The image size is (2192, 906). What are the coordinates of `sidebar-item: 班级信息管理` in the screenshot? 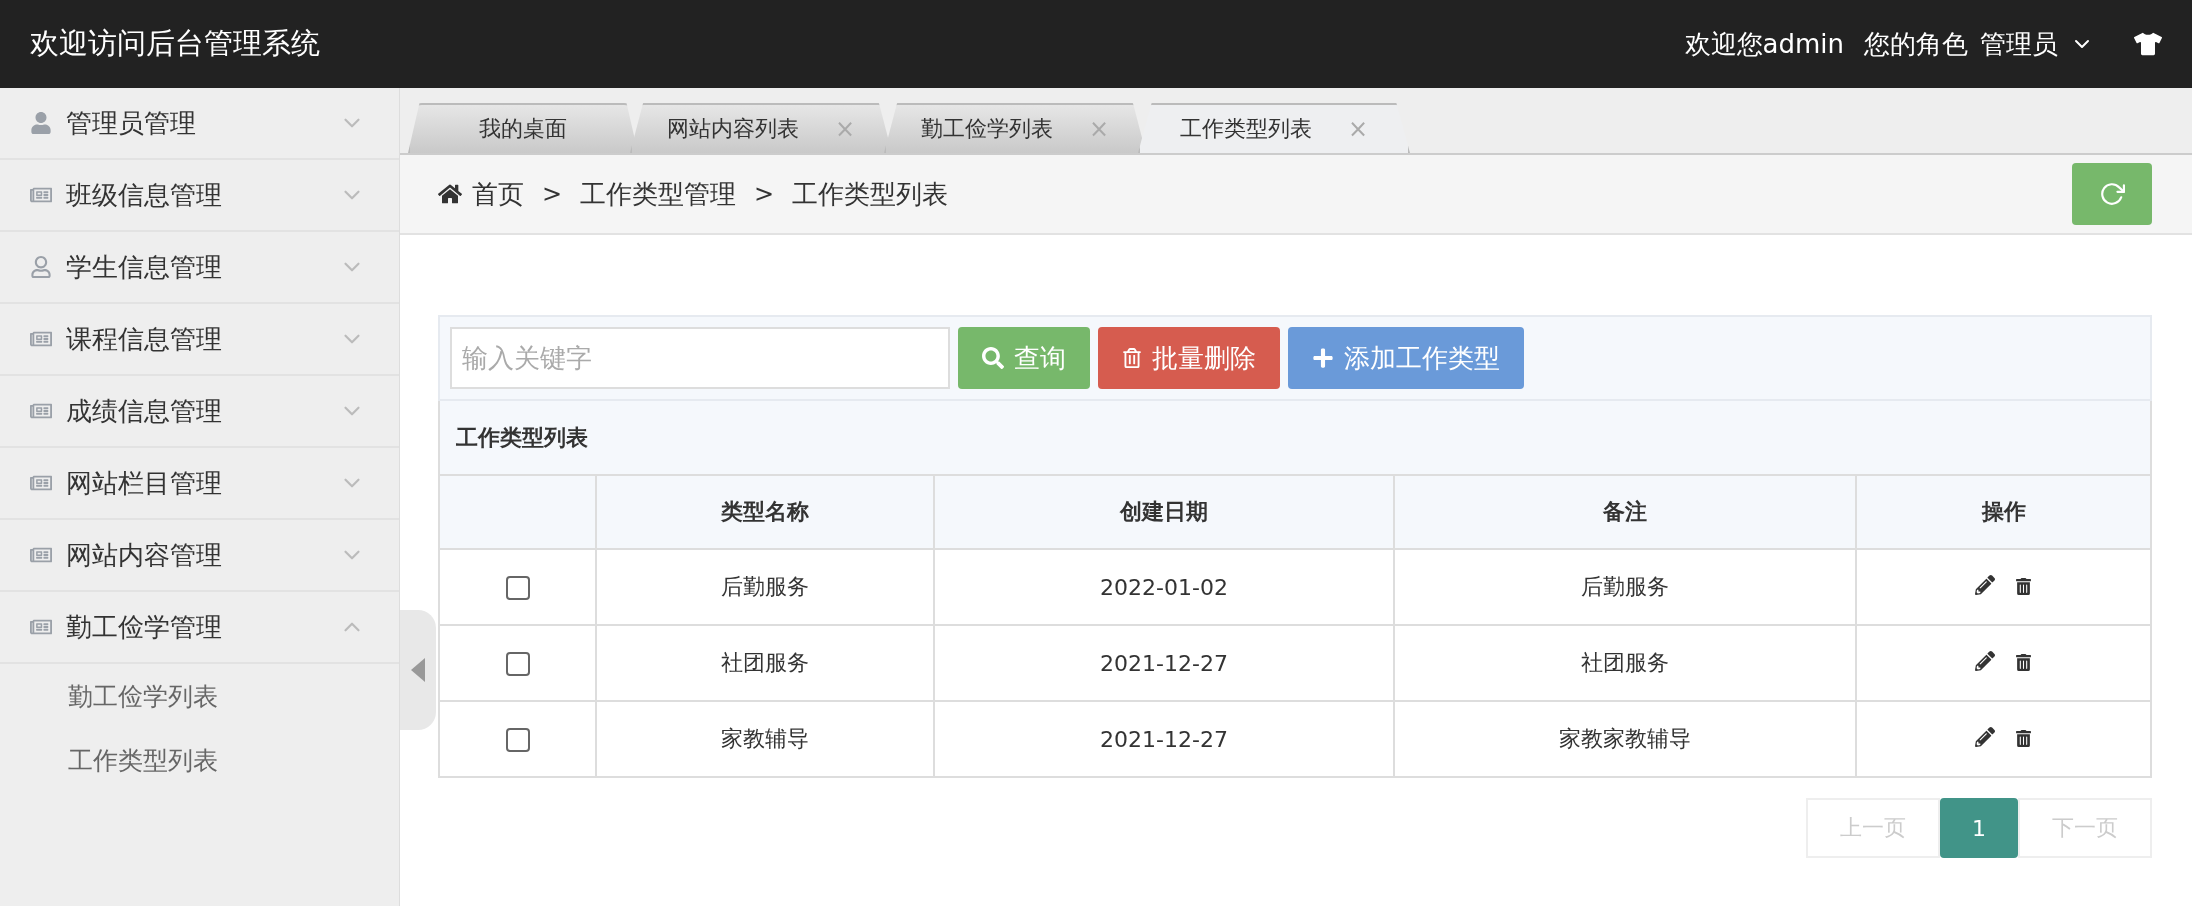 It's located at (199, 196).